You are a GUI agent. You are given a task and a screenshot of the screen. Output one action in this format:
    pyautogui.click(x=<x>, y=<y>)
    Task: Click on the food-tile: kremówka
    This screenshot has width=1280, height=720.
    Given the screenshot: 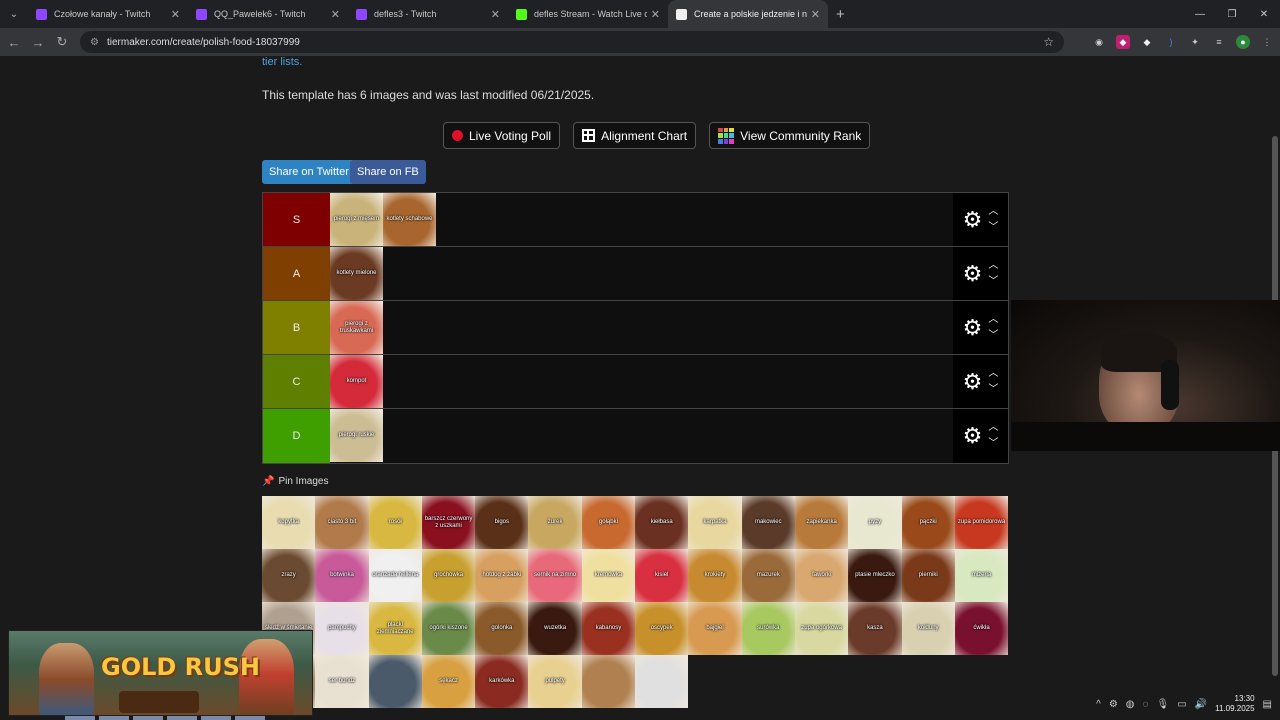 What is the action you would take?
    pyautogui.click(x=608, y=575)
    